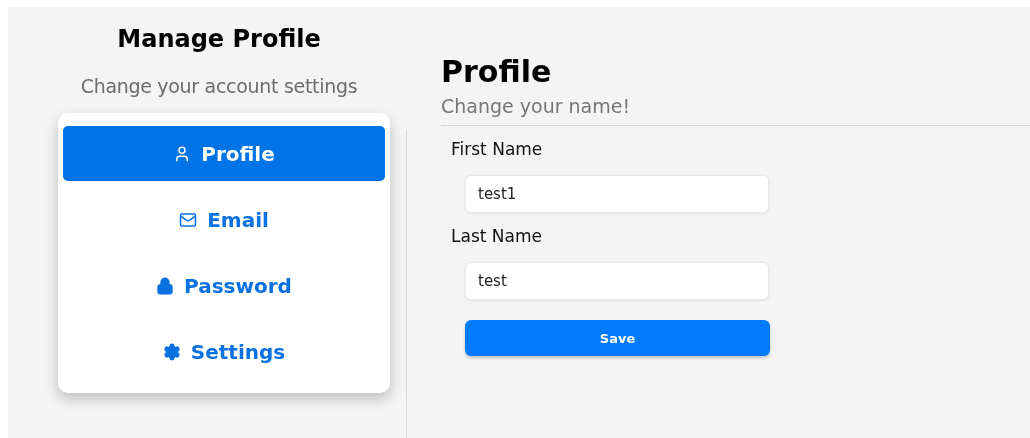 The height and width of the screenshot is (438, 1030). What do you see at coordinates (497, 149) in the screenshot?
I see `field-label: First Name` at bounding box center [497, 149].